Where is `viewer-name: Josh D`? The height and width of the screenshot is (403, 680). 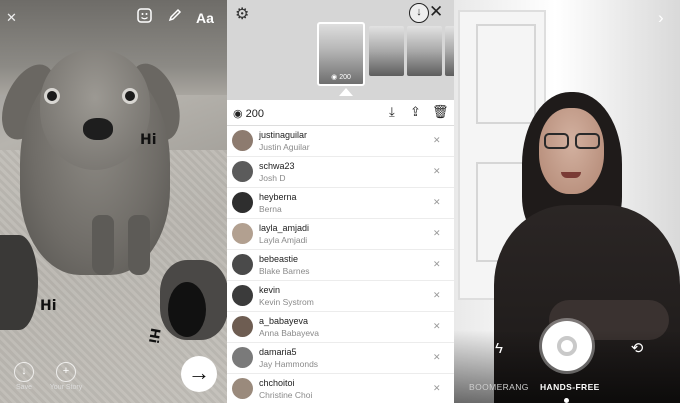 viewer-name: Josh D is located at coordinates (272, 178).